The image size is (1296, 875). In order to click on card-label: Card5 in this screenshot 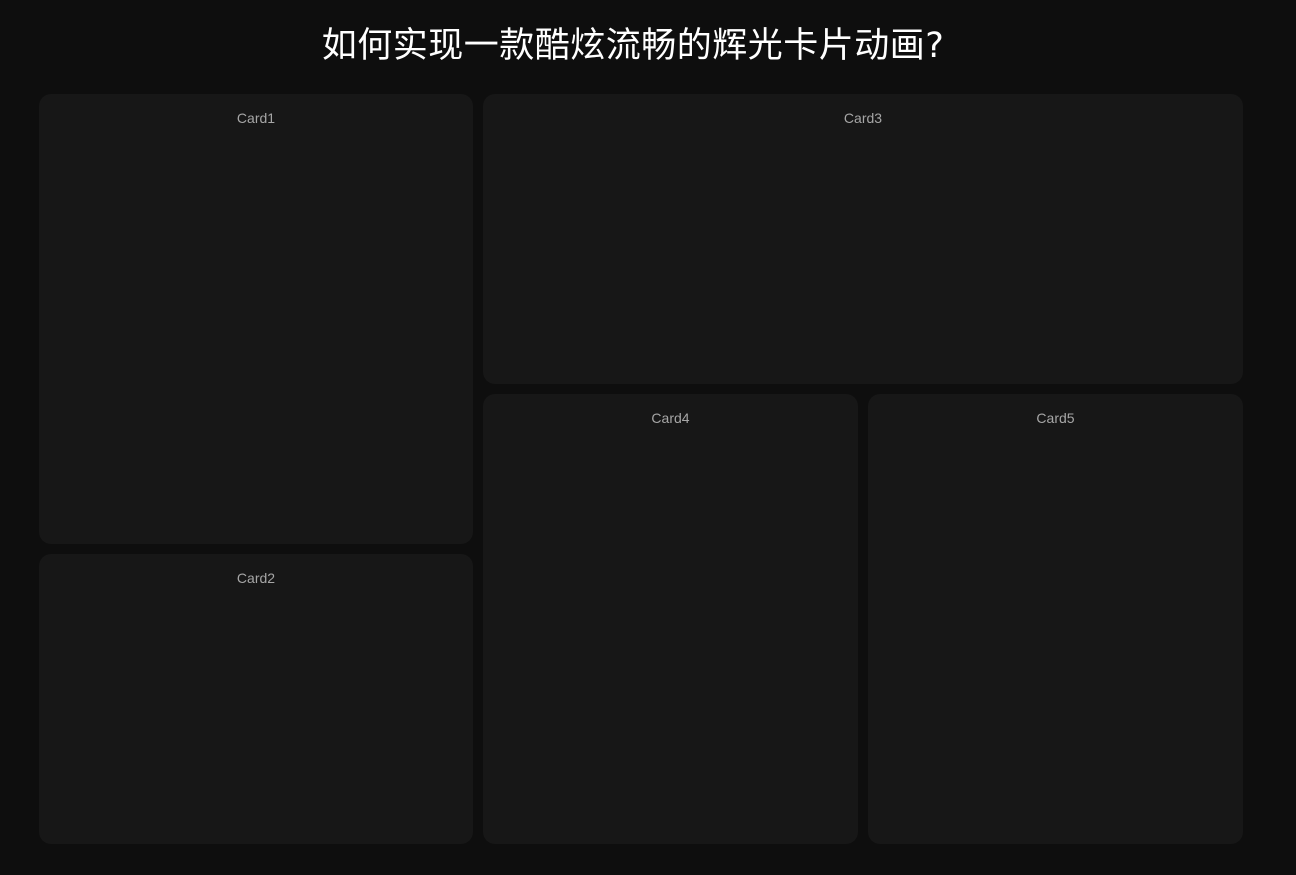, I will do `click(1055, 418)`.